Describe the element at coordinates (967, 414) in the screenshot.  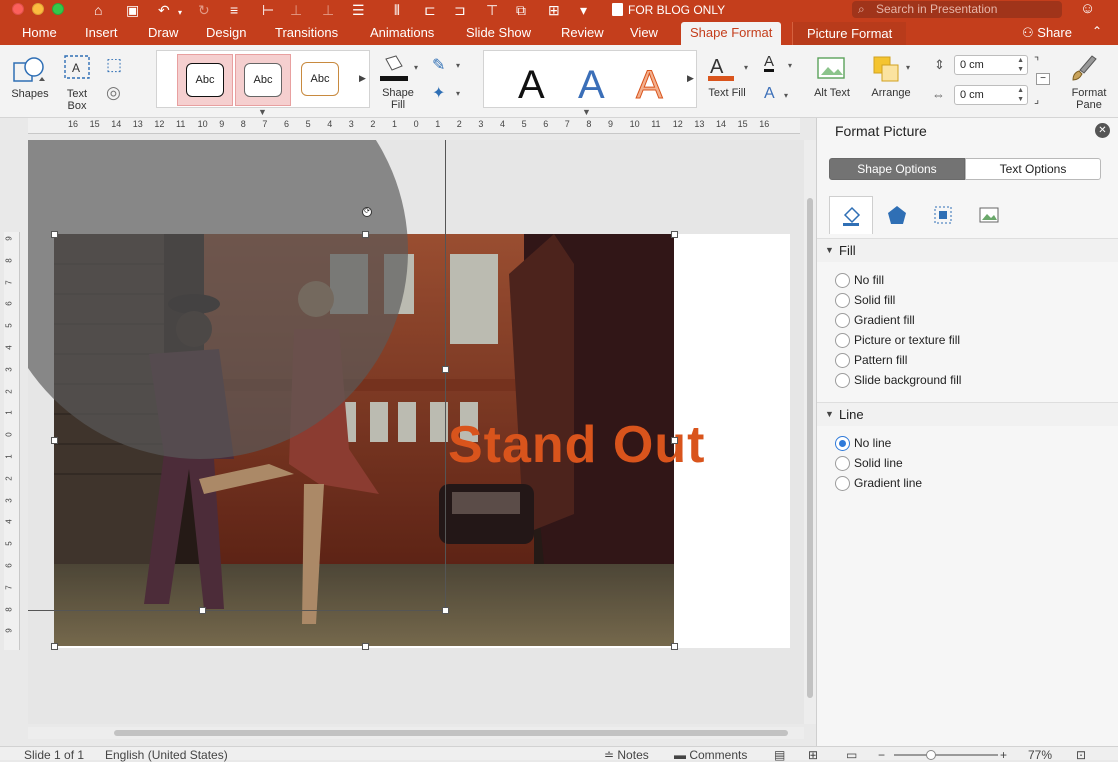
I see `line-section-header: ▼ Line` at that location.